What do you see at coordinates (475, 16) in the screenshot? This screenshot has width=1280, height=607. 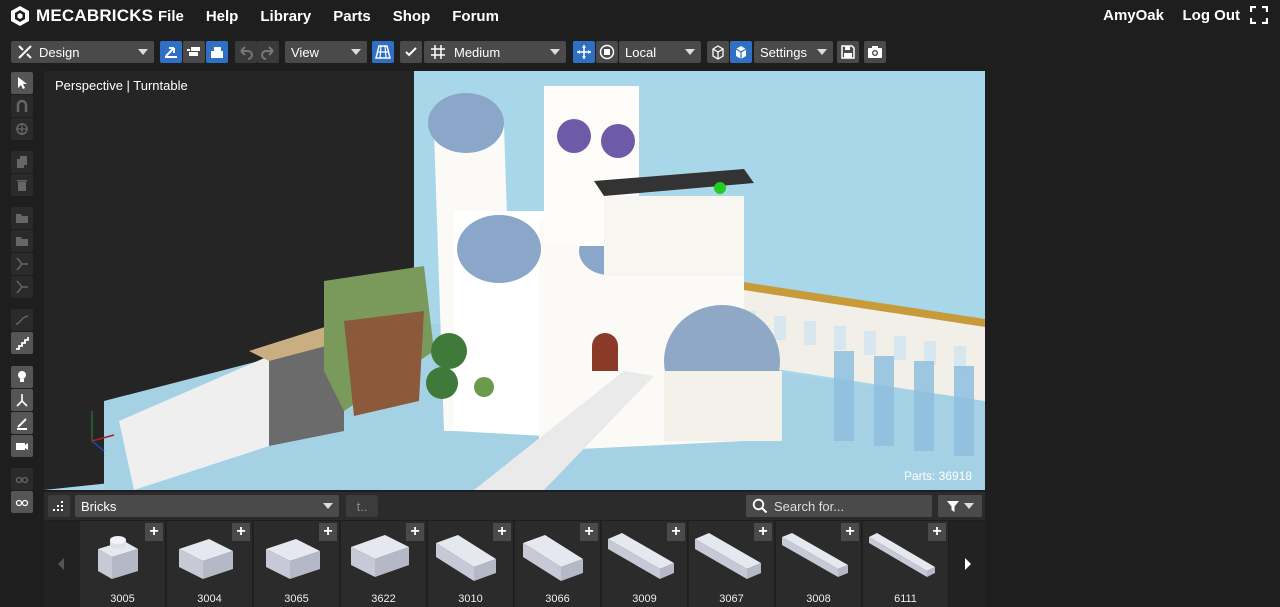 I see `menu-forum: Forum` at bounding box center [475, 16].